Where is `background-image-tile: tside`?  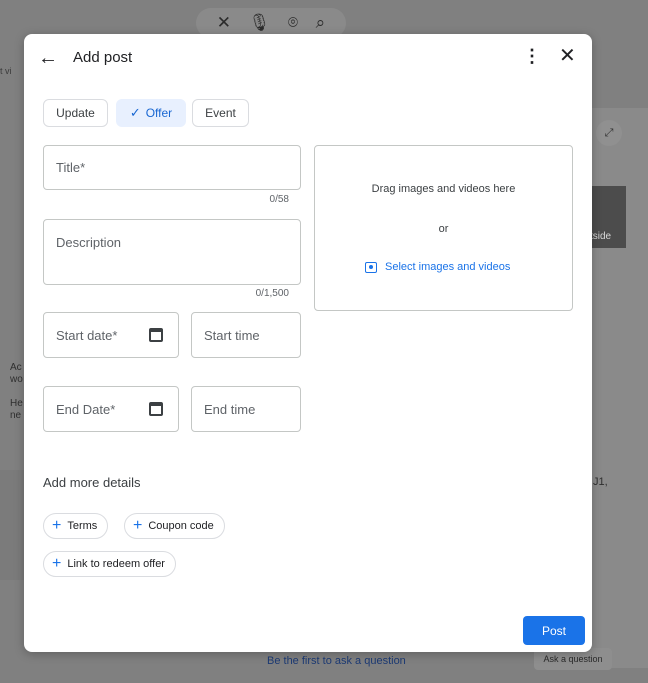 background-image-tile: tside is located at coordinates (608, 217).